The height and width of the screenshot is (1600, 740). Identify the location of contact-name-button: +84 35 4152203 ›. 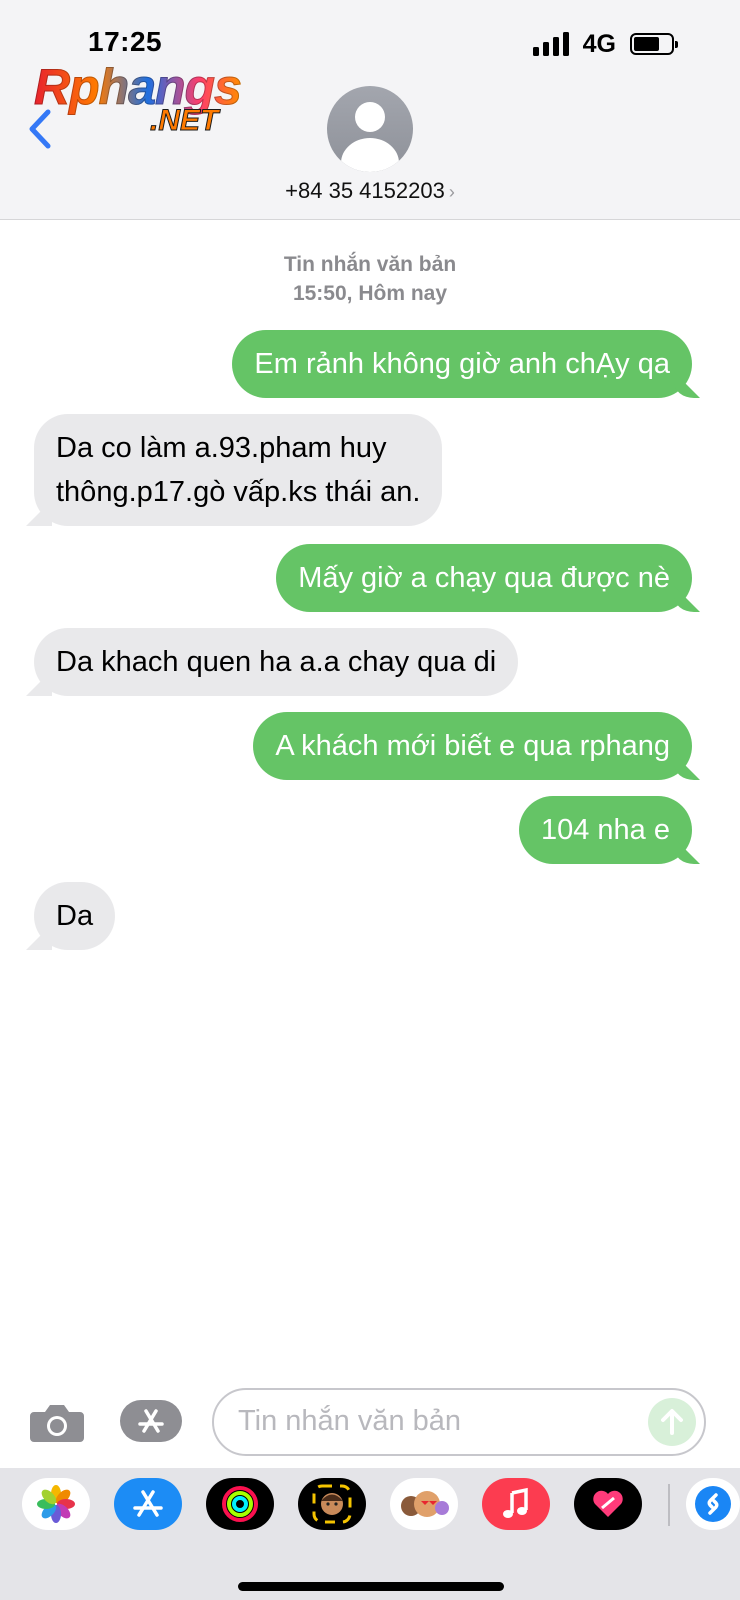
(370, 191).